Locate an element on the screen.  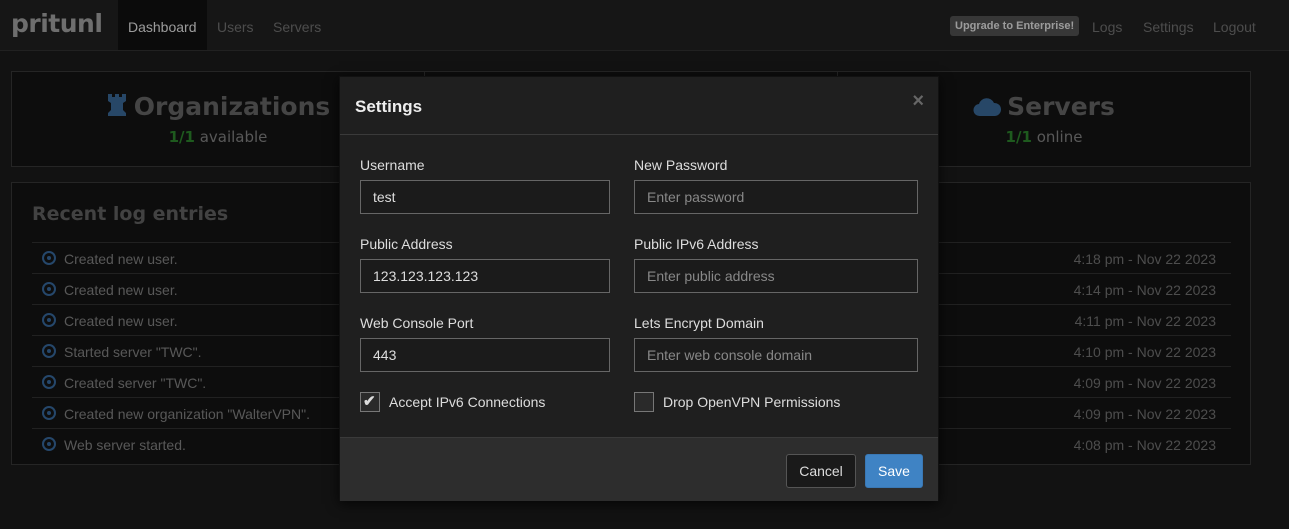
modal-title: Settings is located at coordinates (389, 106).